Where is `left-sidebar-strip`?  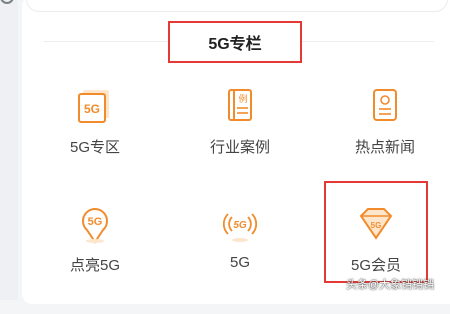
left-sidebar-strip is located at coordinates (9, 150).